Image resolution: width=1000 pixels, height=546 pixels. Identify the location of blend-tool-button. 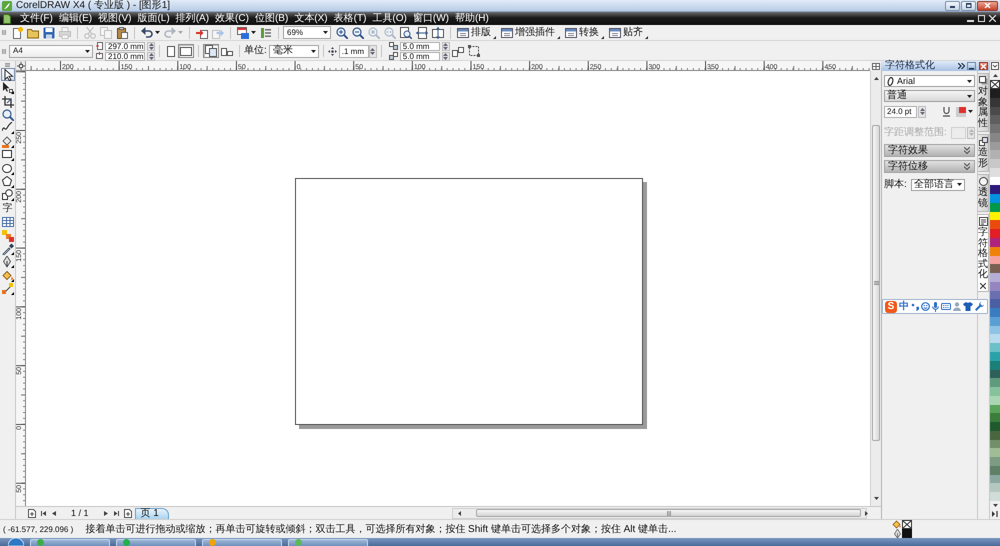
(7, 235).